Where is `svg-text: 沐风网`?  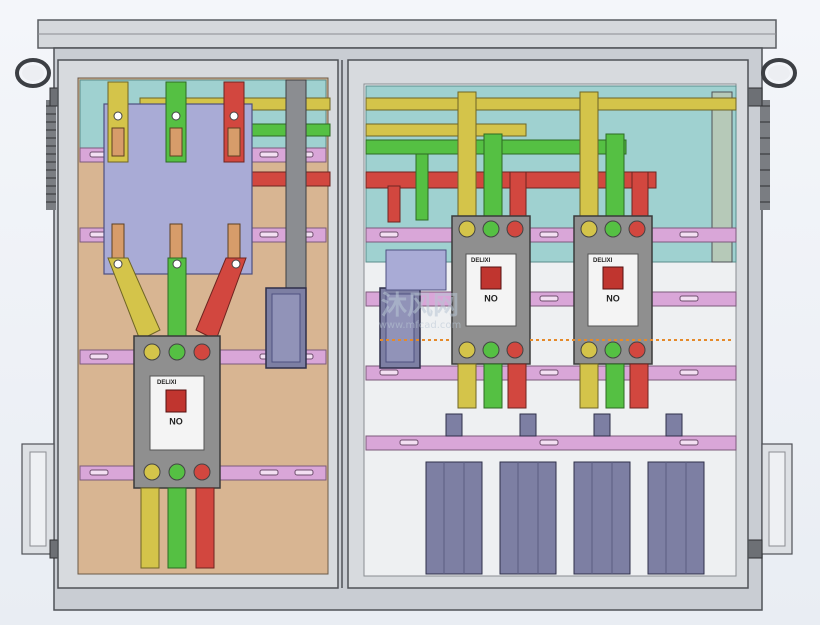
svg-text: 沐风网 is located at coordinates (420, 306).